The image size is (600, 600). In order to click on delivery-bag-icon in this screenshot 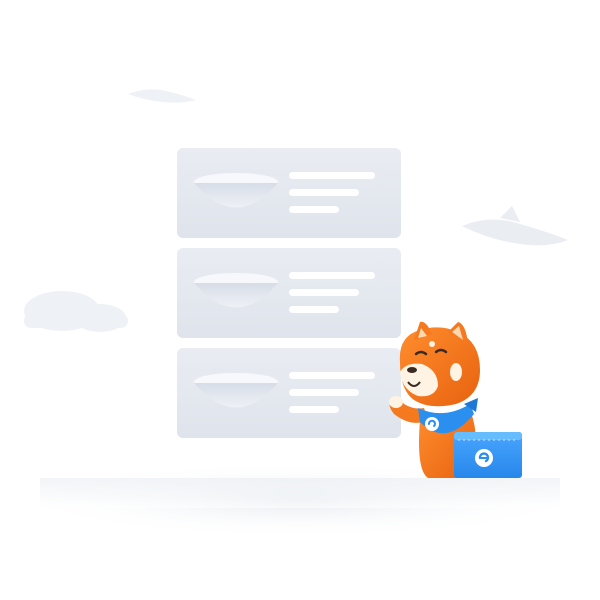, I will do `click(488, 455)`.